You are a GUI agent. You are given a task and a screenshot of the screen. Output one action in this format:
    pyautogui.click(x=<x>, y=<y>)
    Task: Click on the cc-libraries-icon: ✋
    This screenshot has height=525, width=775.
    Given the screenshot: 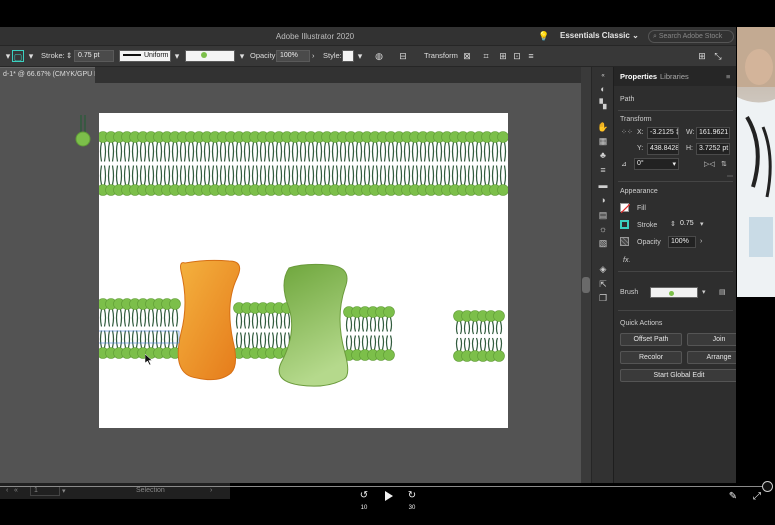 What is the action you would take?
    pyautogui.click(x=603, y=127)
    